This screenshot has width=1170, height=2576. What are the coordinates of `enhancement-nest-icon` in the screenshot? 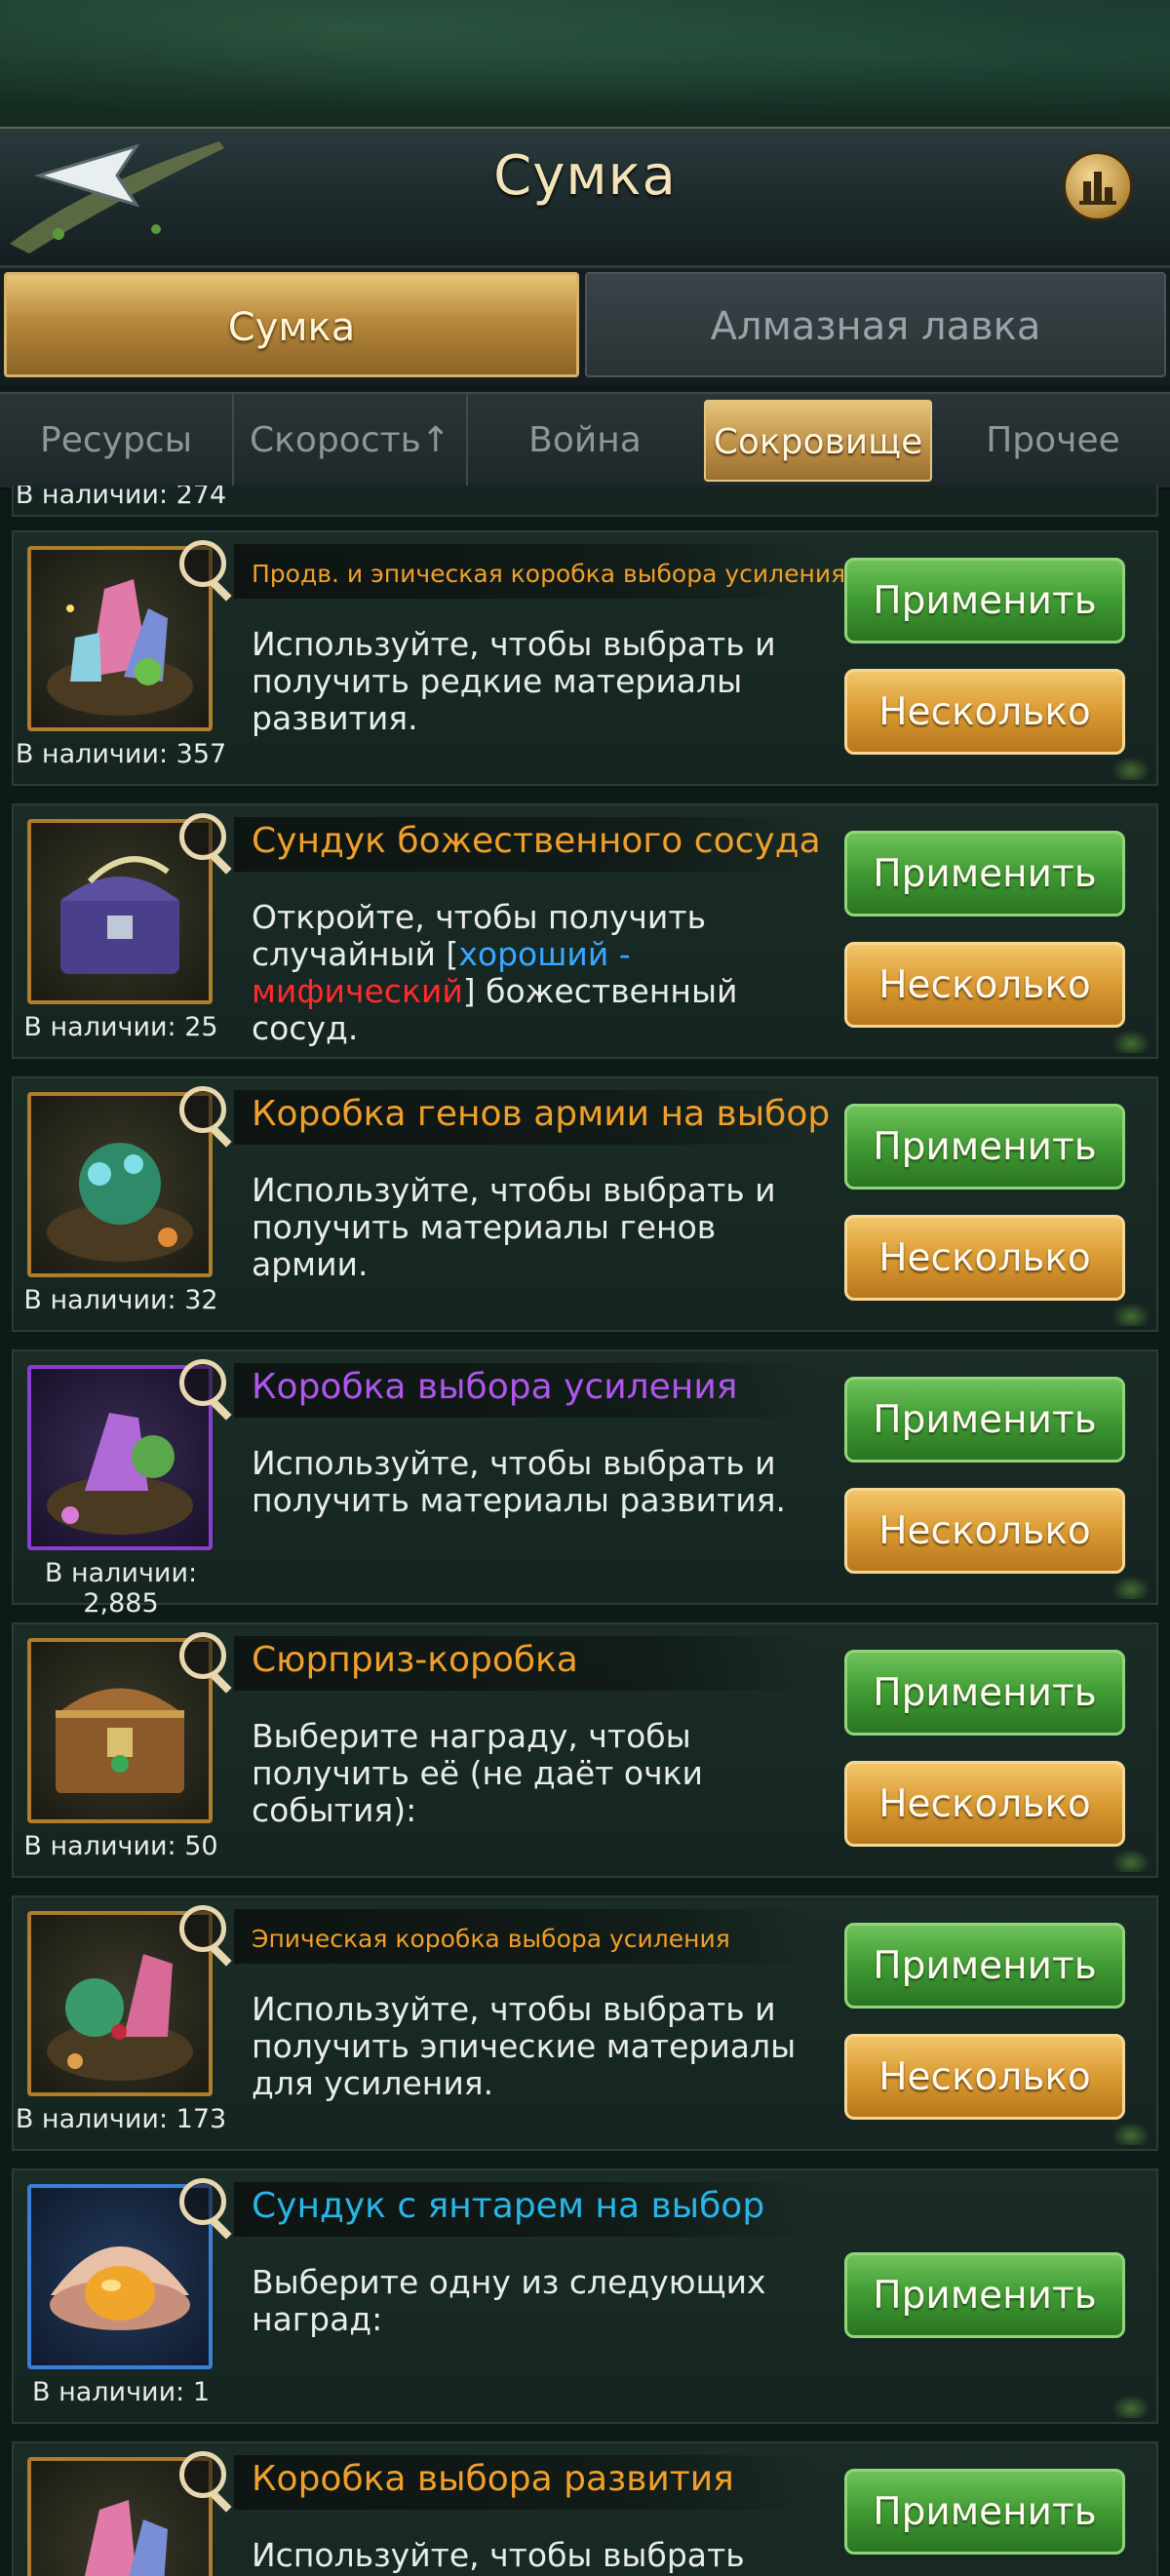 It's located at (120, 1474).